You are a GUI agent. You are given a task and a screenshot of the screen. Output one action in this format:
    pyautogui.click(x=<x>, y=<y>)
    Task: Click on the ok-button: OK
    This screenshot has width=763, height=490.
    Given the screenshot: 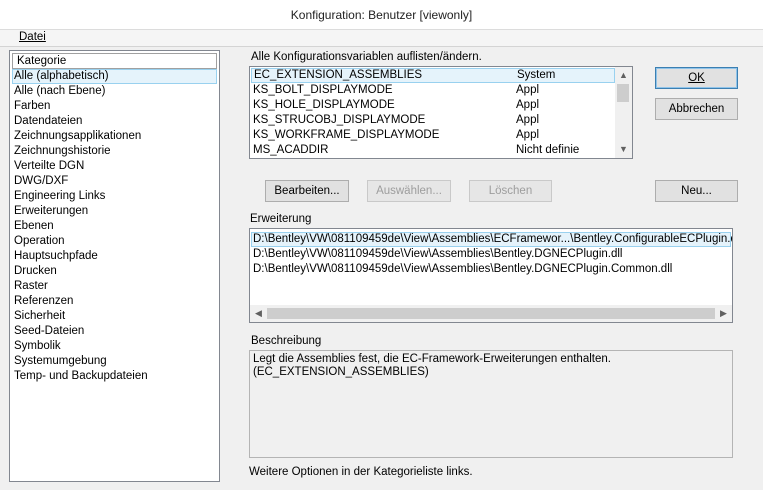 What is the action you would take?
    pyautogui.click(x=696, y=78)
    